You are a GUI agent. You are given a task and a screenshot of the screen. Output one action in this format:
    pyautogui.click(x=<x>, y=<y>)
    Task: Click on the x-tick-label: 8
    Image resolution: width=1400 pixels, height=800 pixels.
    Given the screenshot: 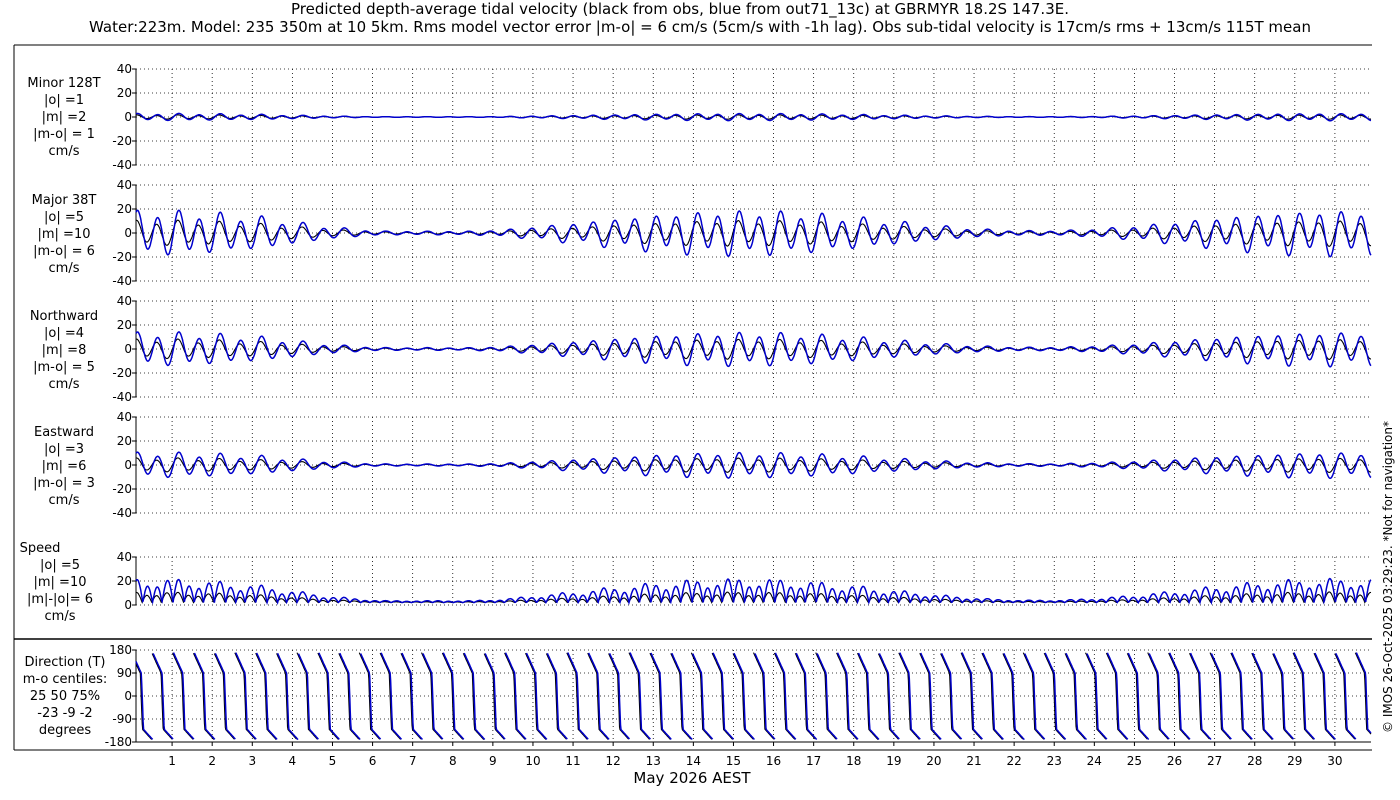 What is the action you would take?
    pyautogui.click(x=453, y=761)
    